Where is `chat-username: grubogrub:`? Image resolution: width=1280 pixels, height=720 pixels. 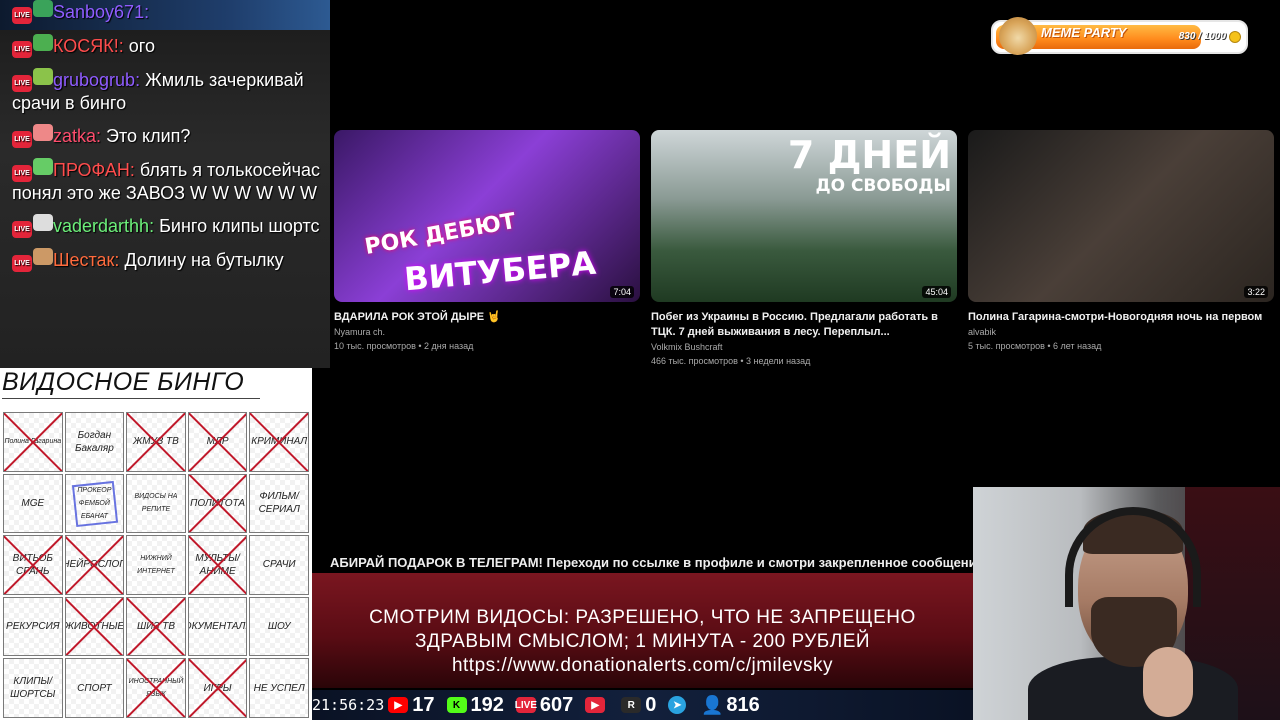 chat-username: grubogrub: is located at coordinates (96, 80).